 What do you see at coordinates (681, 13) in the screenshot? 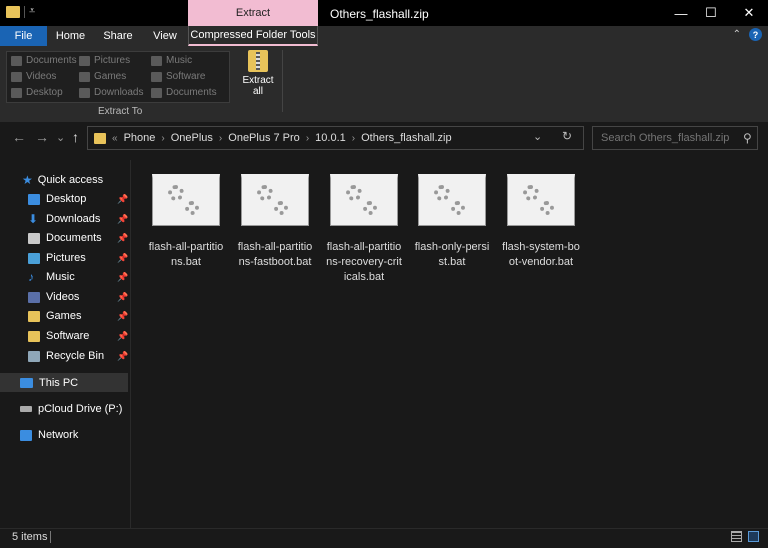
I see `minimize-button: —` at bounding box center [681, 13].